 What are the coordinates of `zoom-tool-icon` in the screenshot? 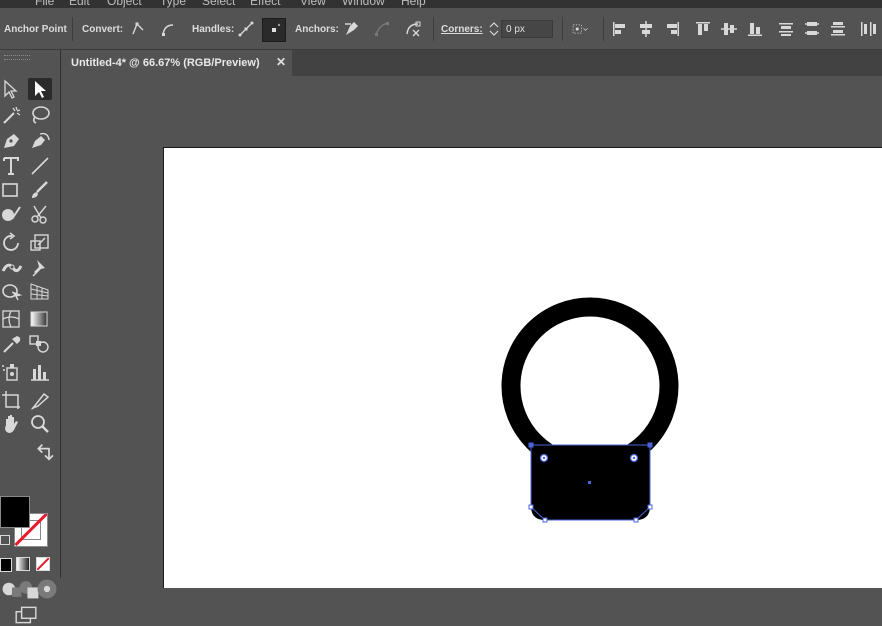 It's located at (40, 424).